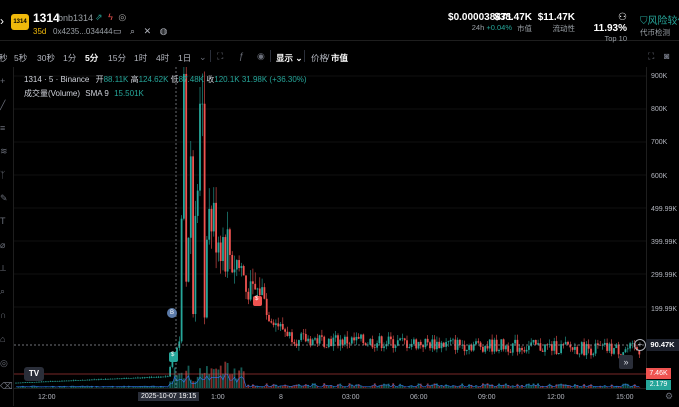 The height and width of the screenshot is (407, 679). I want to click on chart-title: 1314 · 5 · Binance, so click(56, 79).